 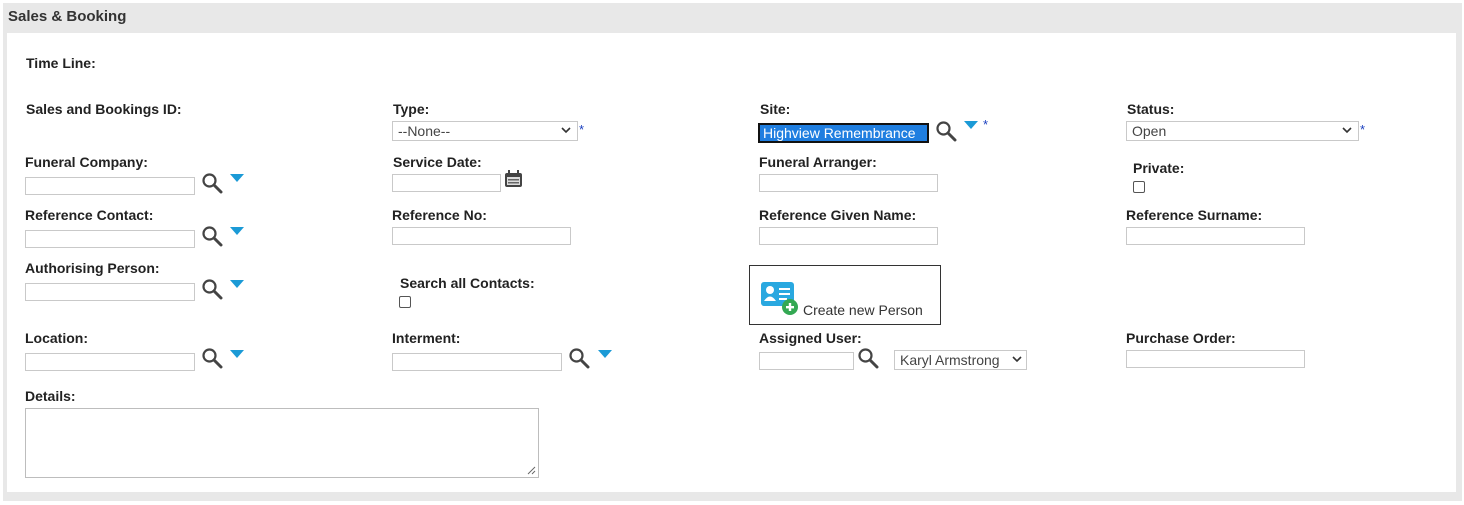 What do you see at coordinates (1149, 131) in the screenshot?
I see `status-select-value: Open` at bounding box center [1149, 131].